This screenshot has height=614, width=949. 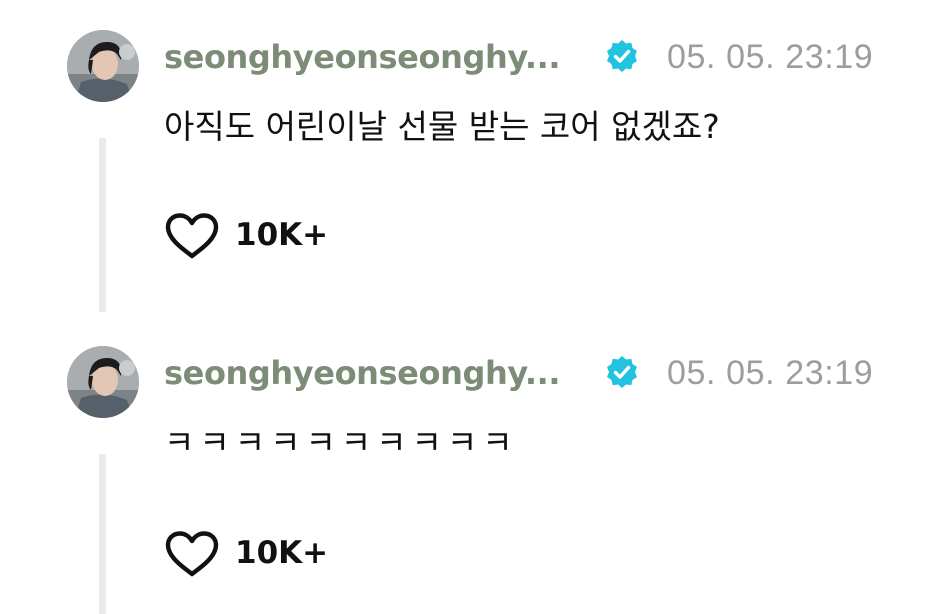 I want to click on comment-text: ㅋㅋㅋㅋㅋㅋㅋㅋㅋㅋ, so click(x=341, y=442).